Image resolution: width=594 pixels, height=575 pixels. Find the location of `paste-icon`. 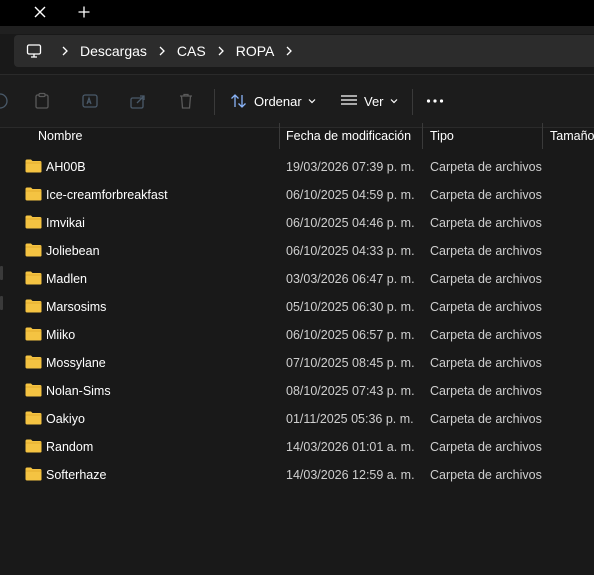

paste-icon is located at coordinates (42, 101).